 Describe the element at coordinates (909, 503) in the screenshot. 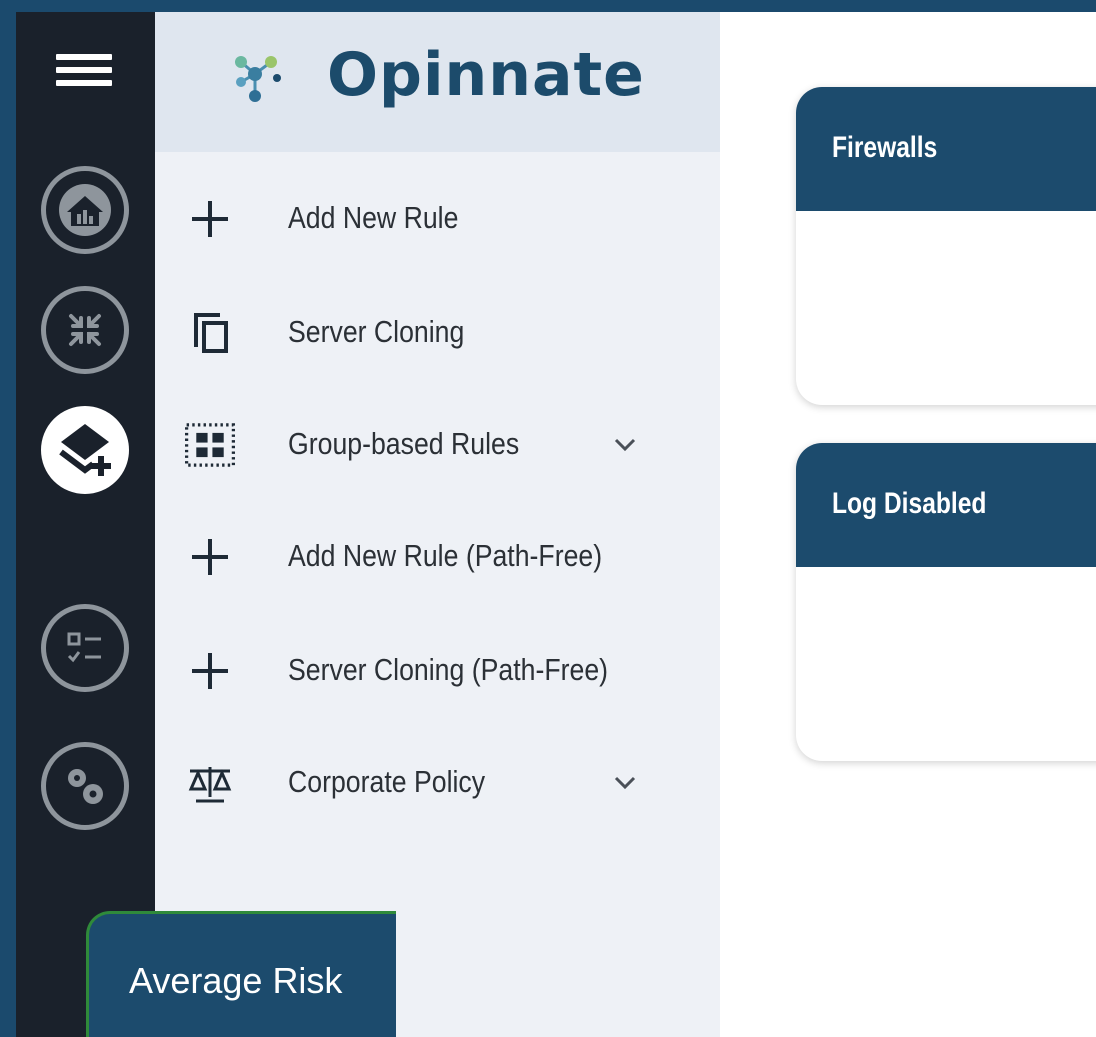

I see `card-title: Log Disabled` at that location.